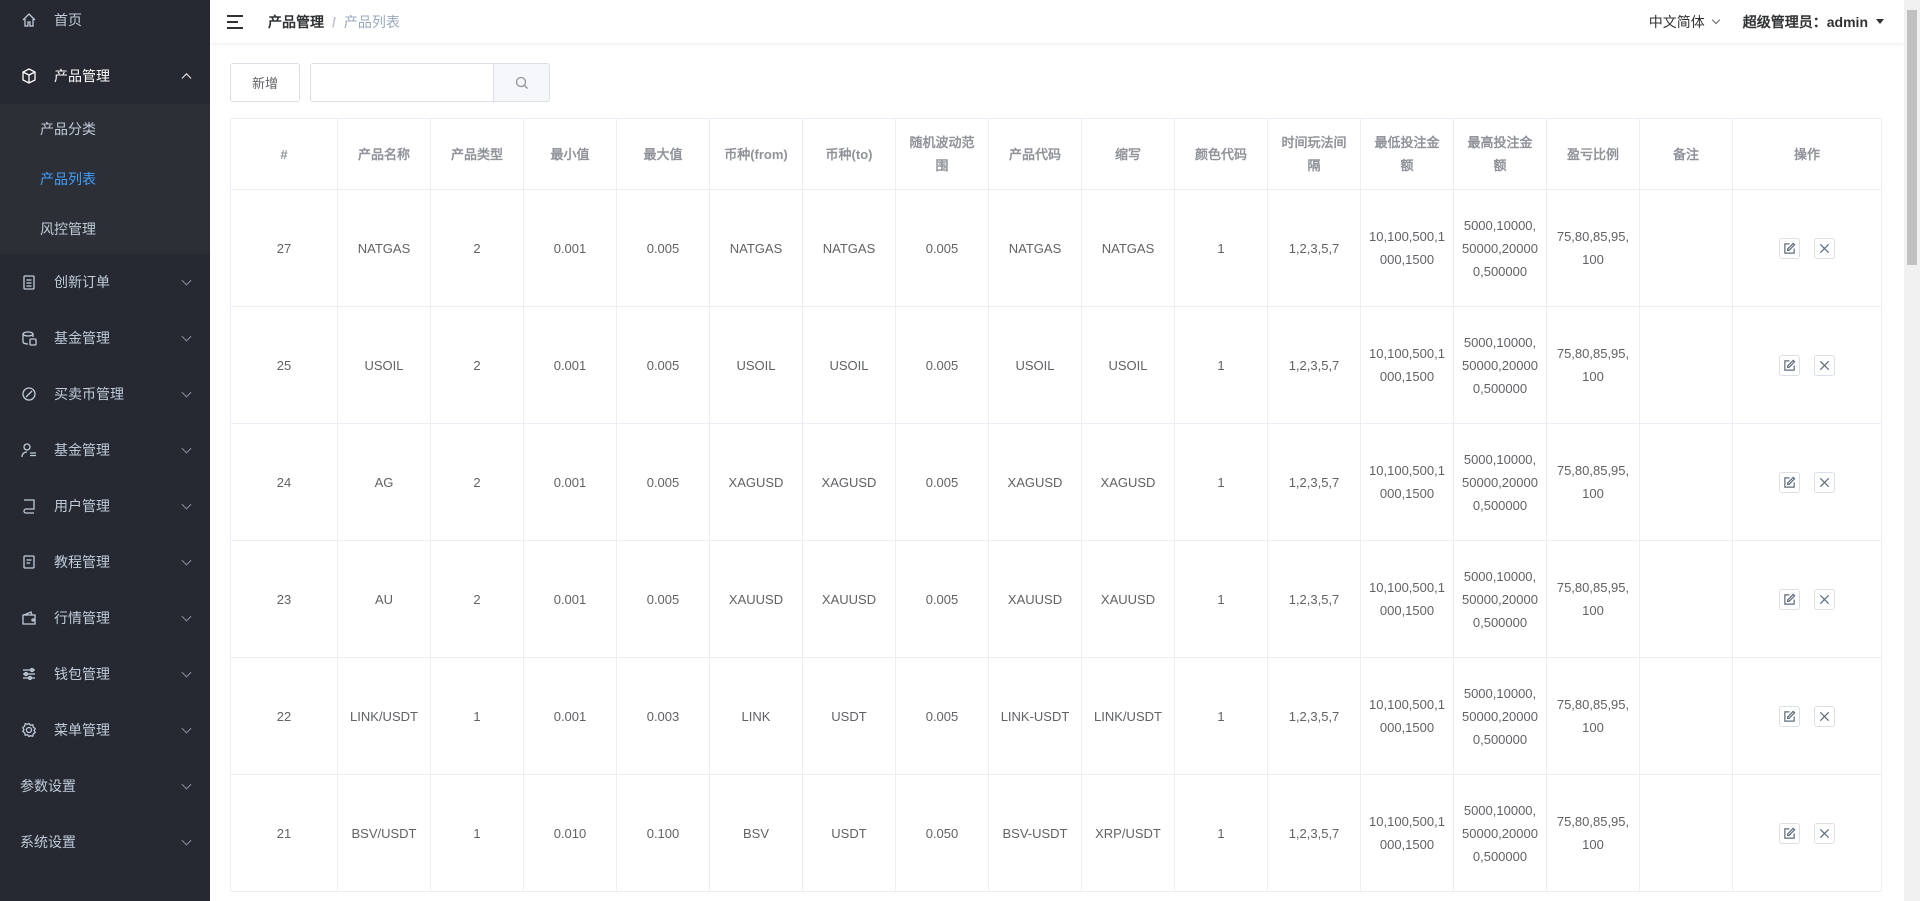 This screenshot has width=1920, height=901. What do you see at coordinates (1685, 22) in the screenshot?
I see `language-select: 中文简体` at bounding box center [1685, 22].